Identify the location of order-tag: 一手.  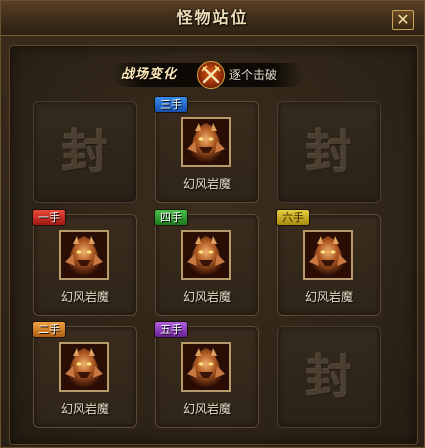
(49, 217).